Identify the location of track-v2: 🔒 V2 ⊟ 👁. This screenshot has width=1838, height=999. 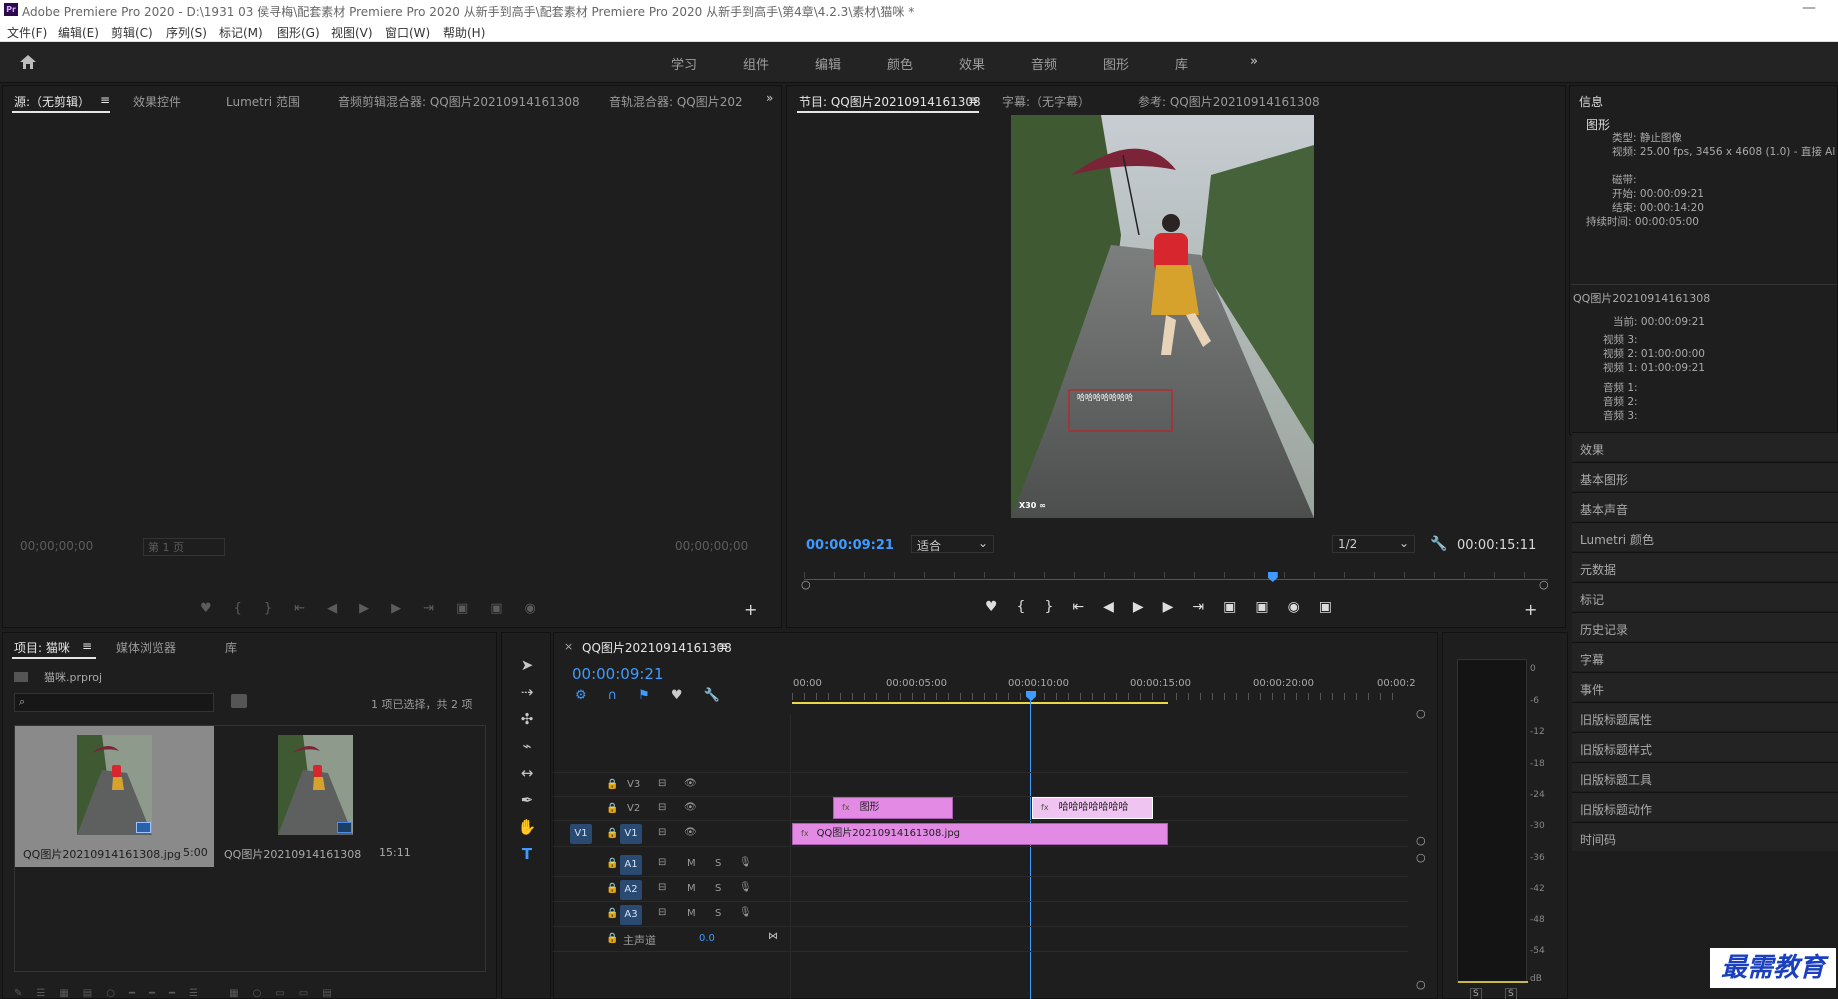
(980, 809).